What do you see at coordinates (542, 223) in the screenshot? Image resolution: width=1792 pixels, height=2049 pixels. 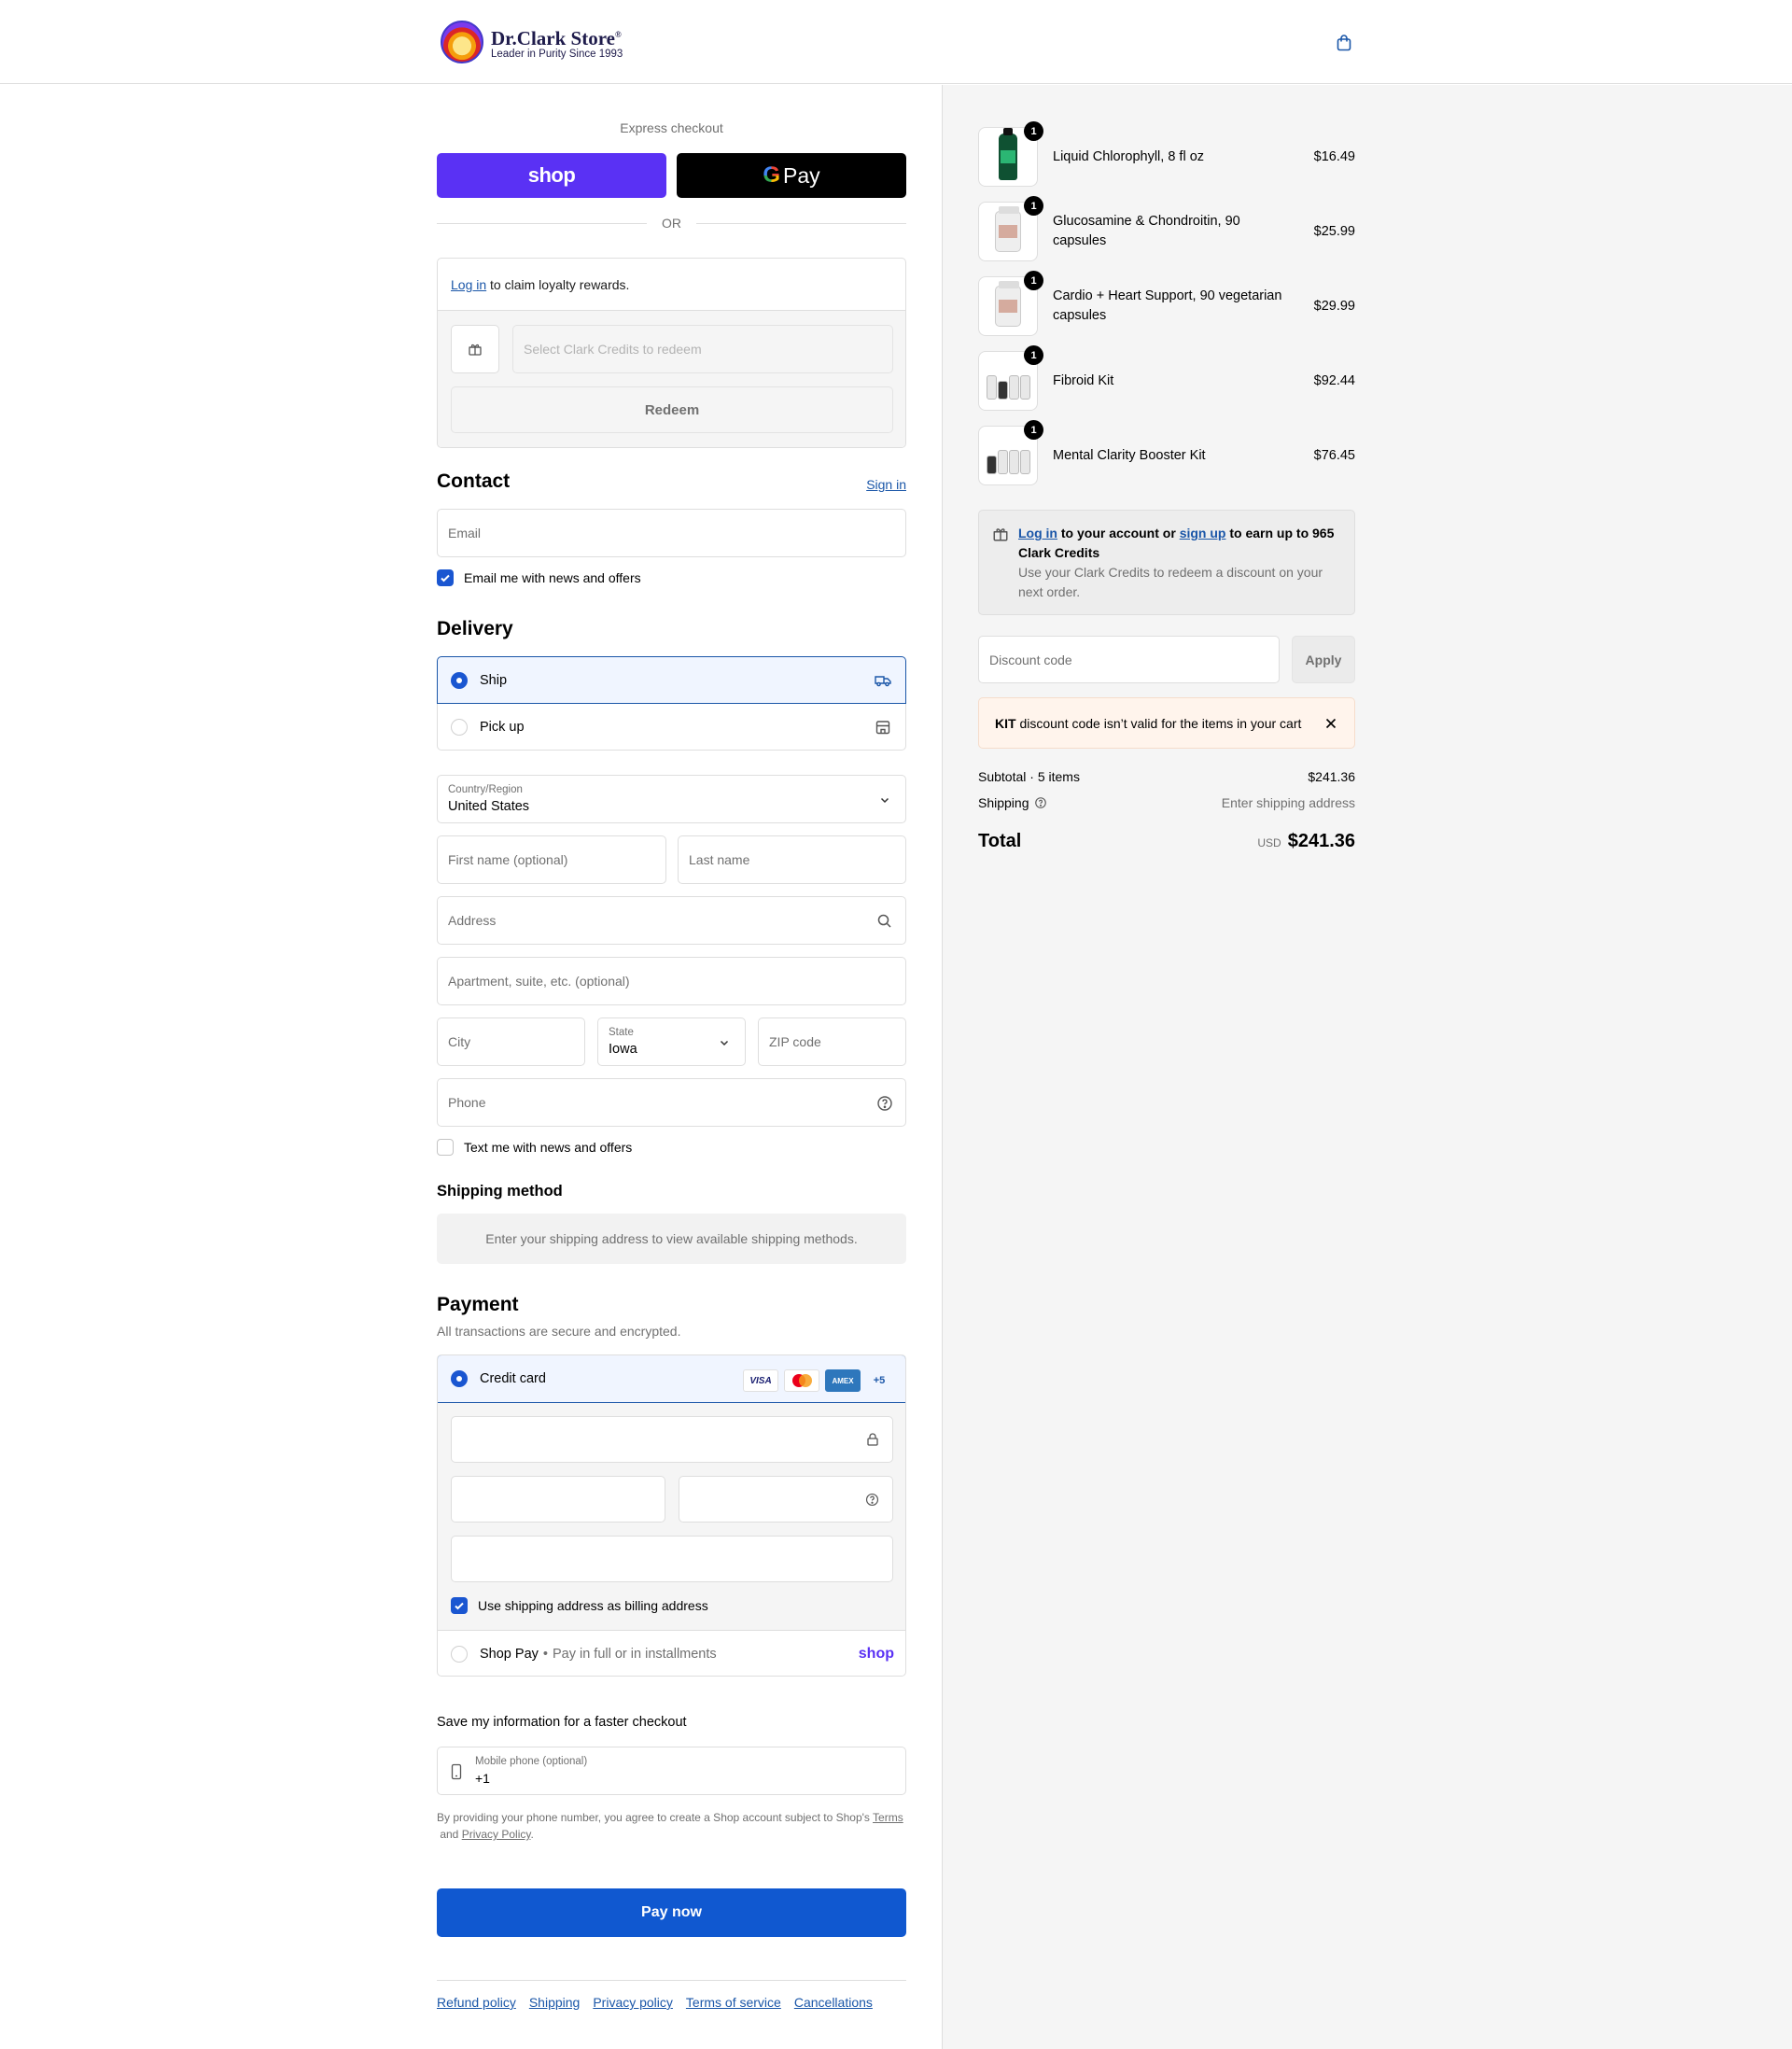 I see `or-line-left` at bounding box center [542, 223].